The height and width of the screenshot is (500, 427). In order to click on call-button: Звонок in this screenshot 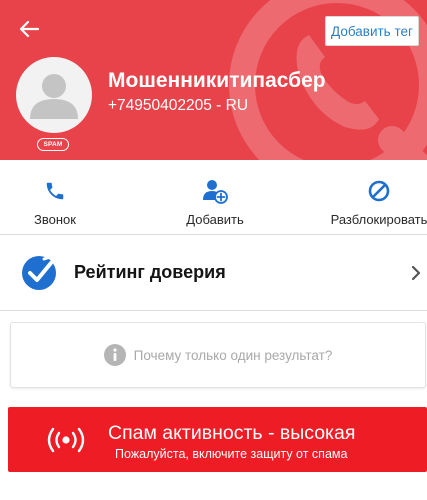, I will do `click(55, 197)`.